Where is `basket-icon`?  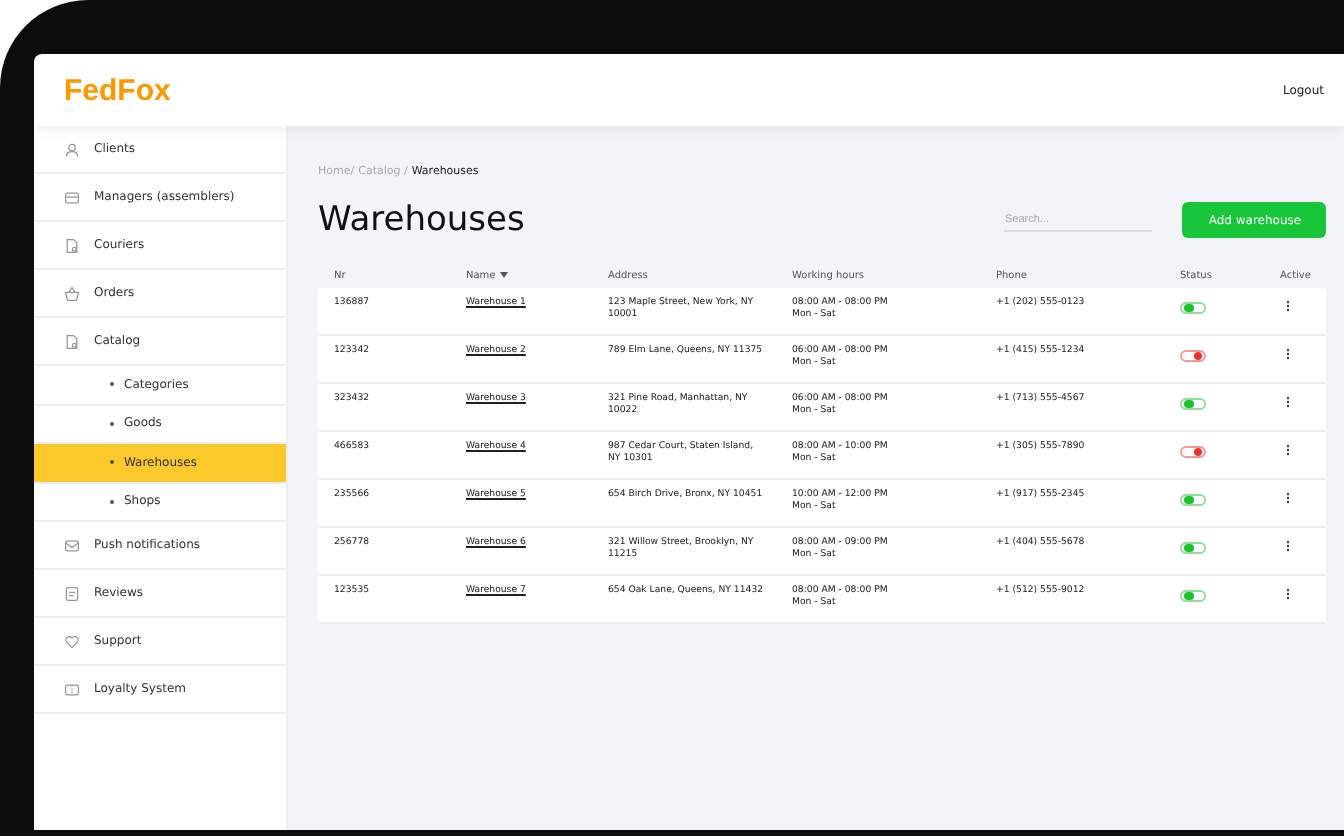 basket-icon is located at coordinates (72, 293).